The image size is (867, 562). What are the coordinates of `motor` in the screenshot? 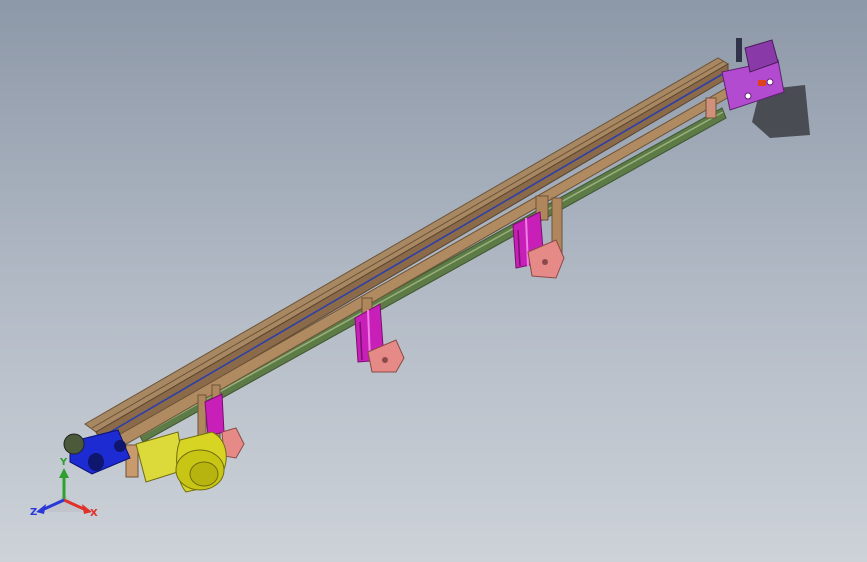 It's located at (181, 462).